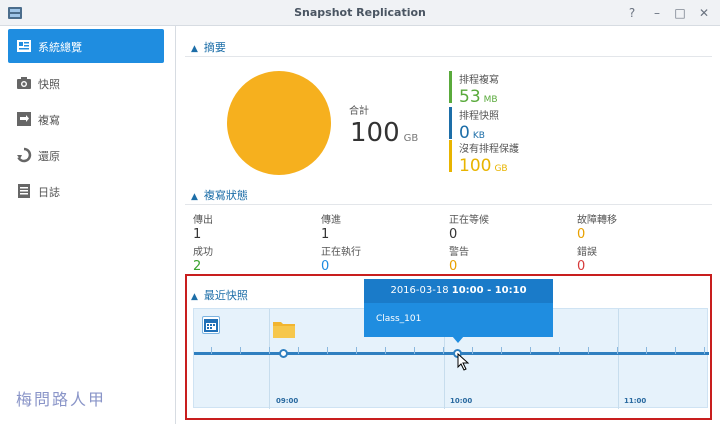  I want to click on summary-pie-chart, so click(279, 123).